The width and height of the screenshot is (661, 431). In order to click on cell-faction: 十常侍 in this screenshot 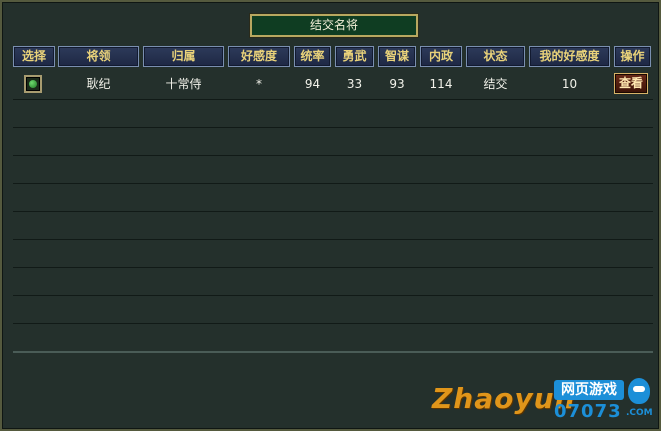, I will do `click(183, 84)`.